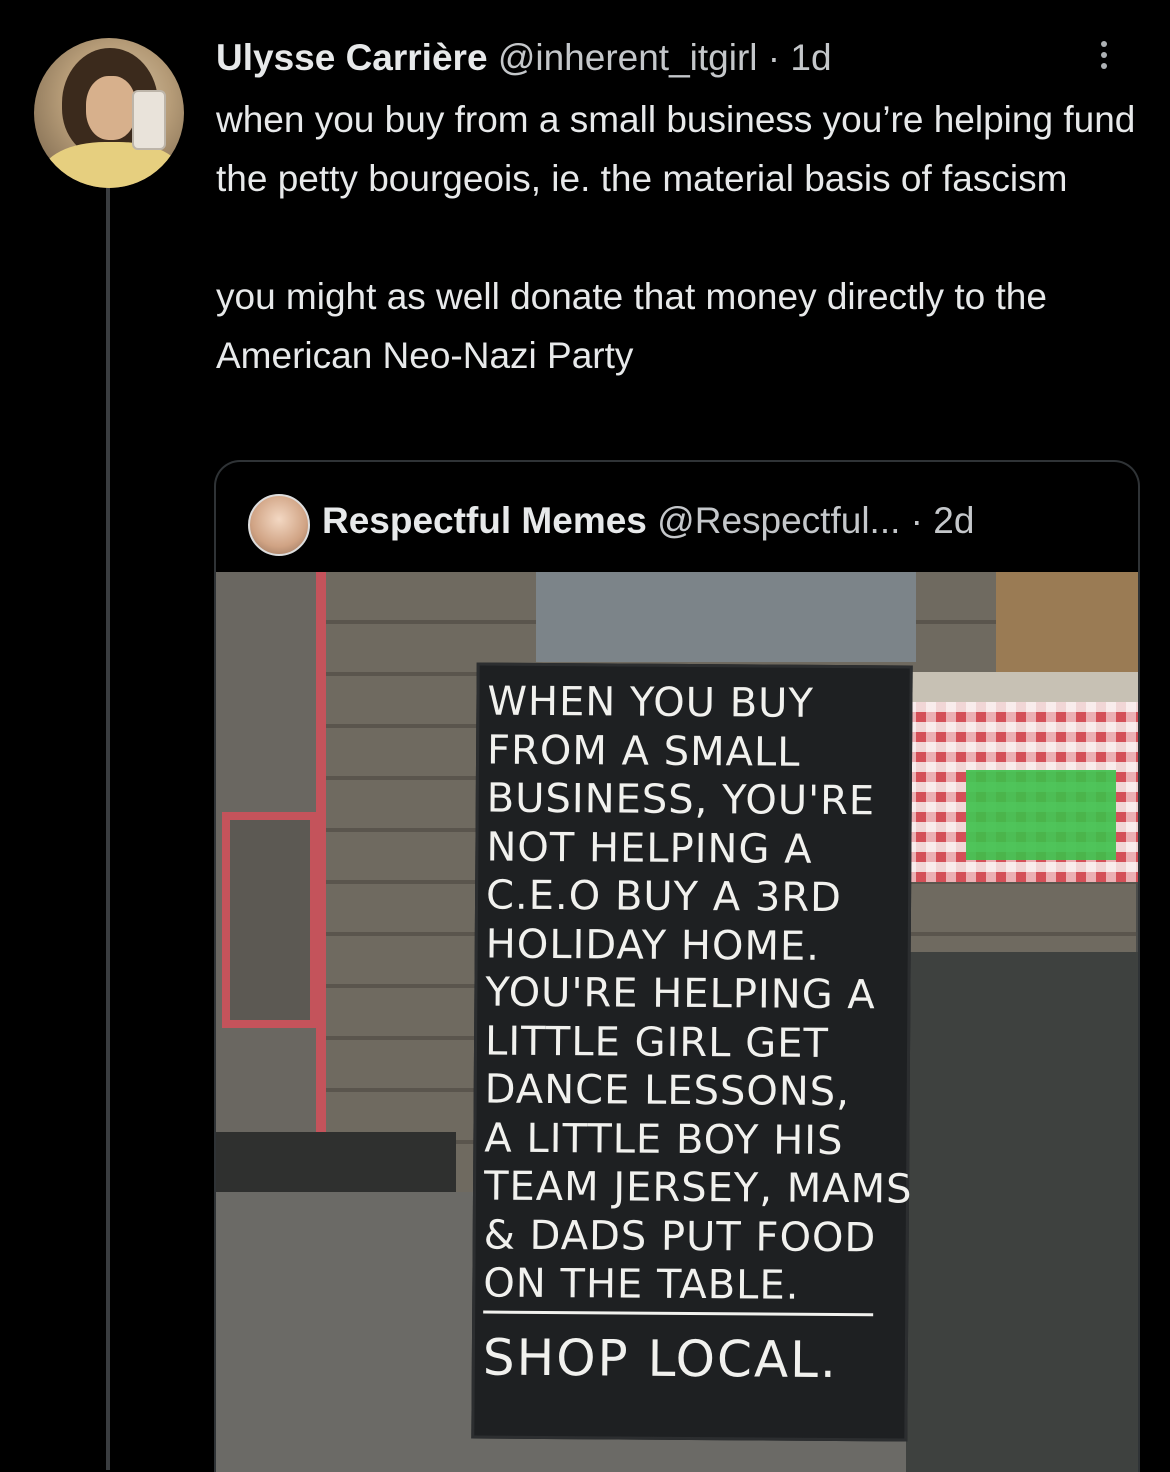 This screenshot has width=1170, height=1472. What do you see at coordinates (953, 520) in the screenshot?
I see `quoted-tweet-time: 2d` at bounding box center [953, 520].